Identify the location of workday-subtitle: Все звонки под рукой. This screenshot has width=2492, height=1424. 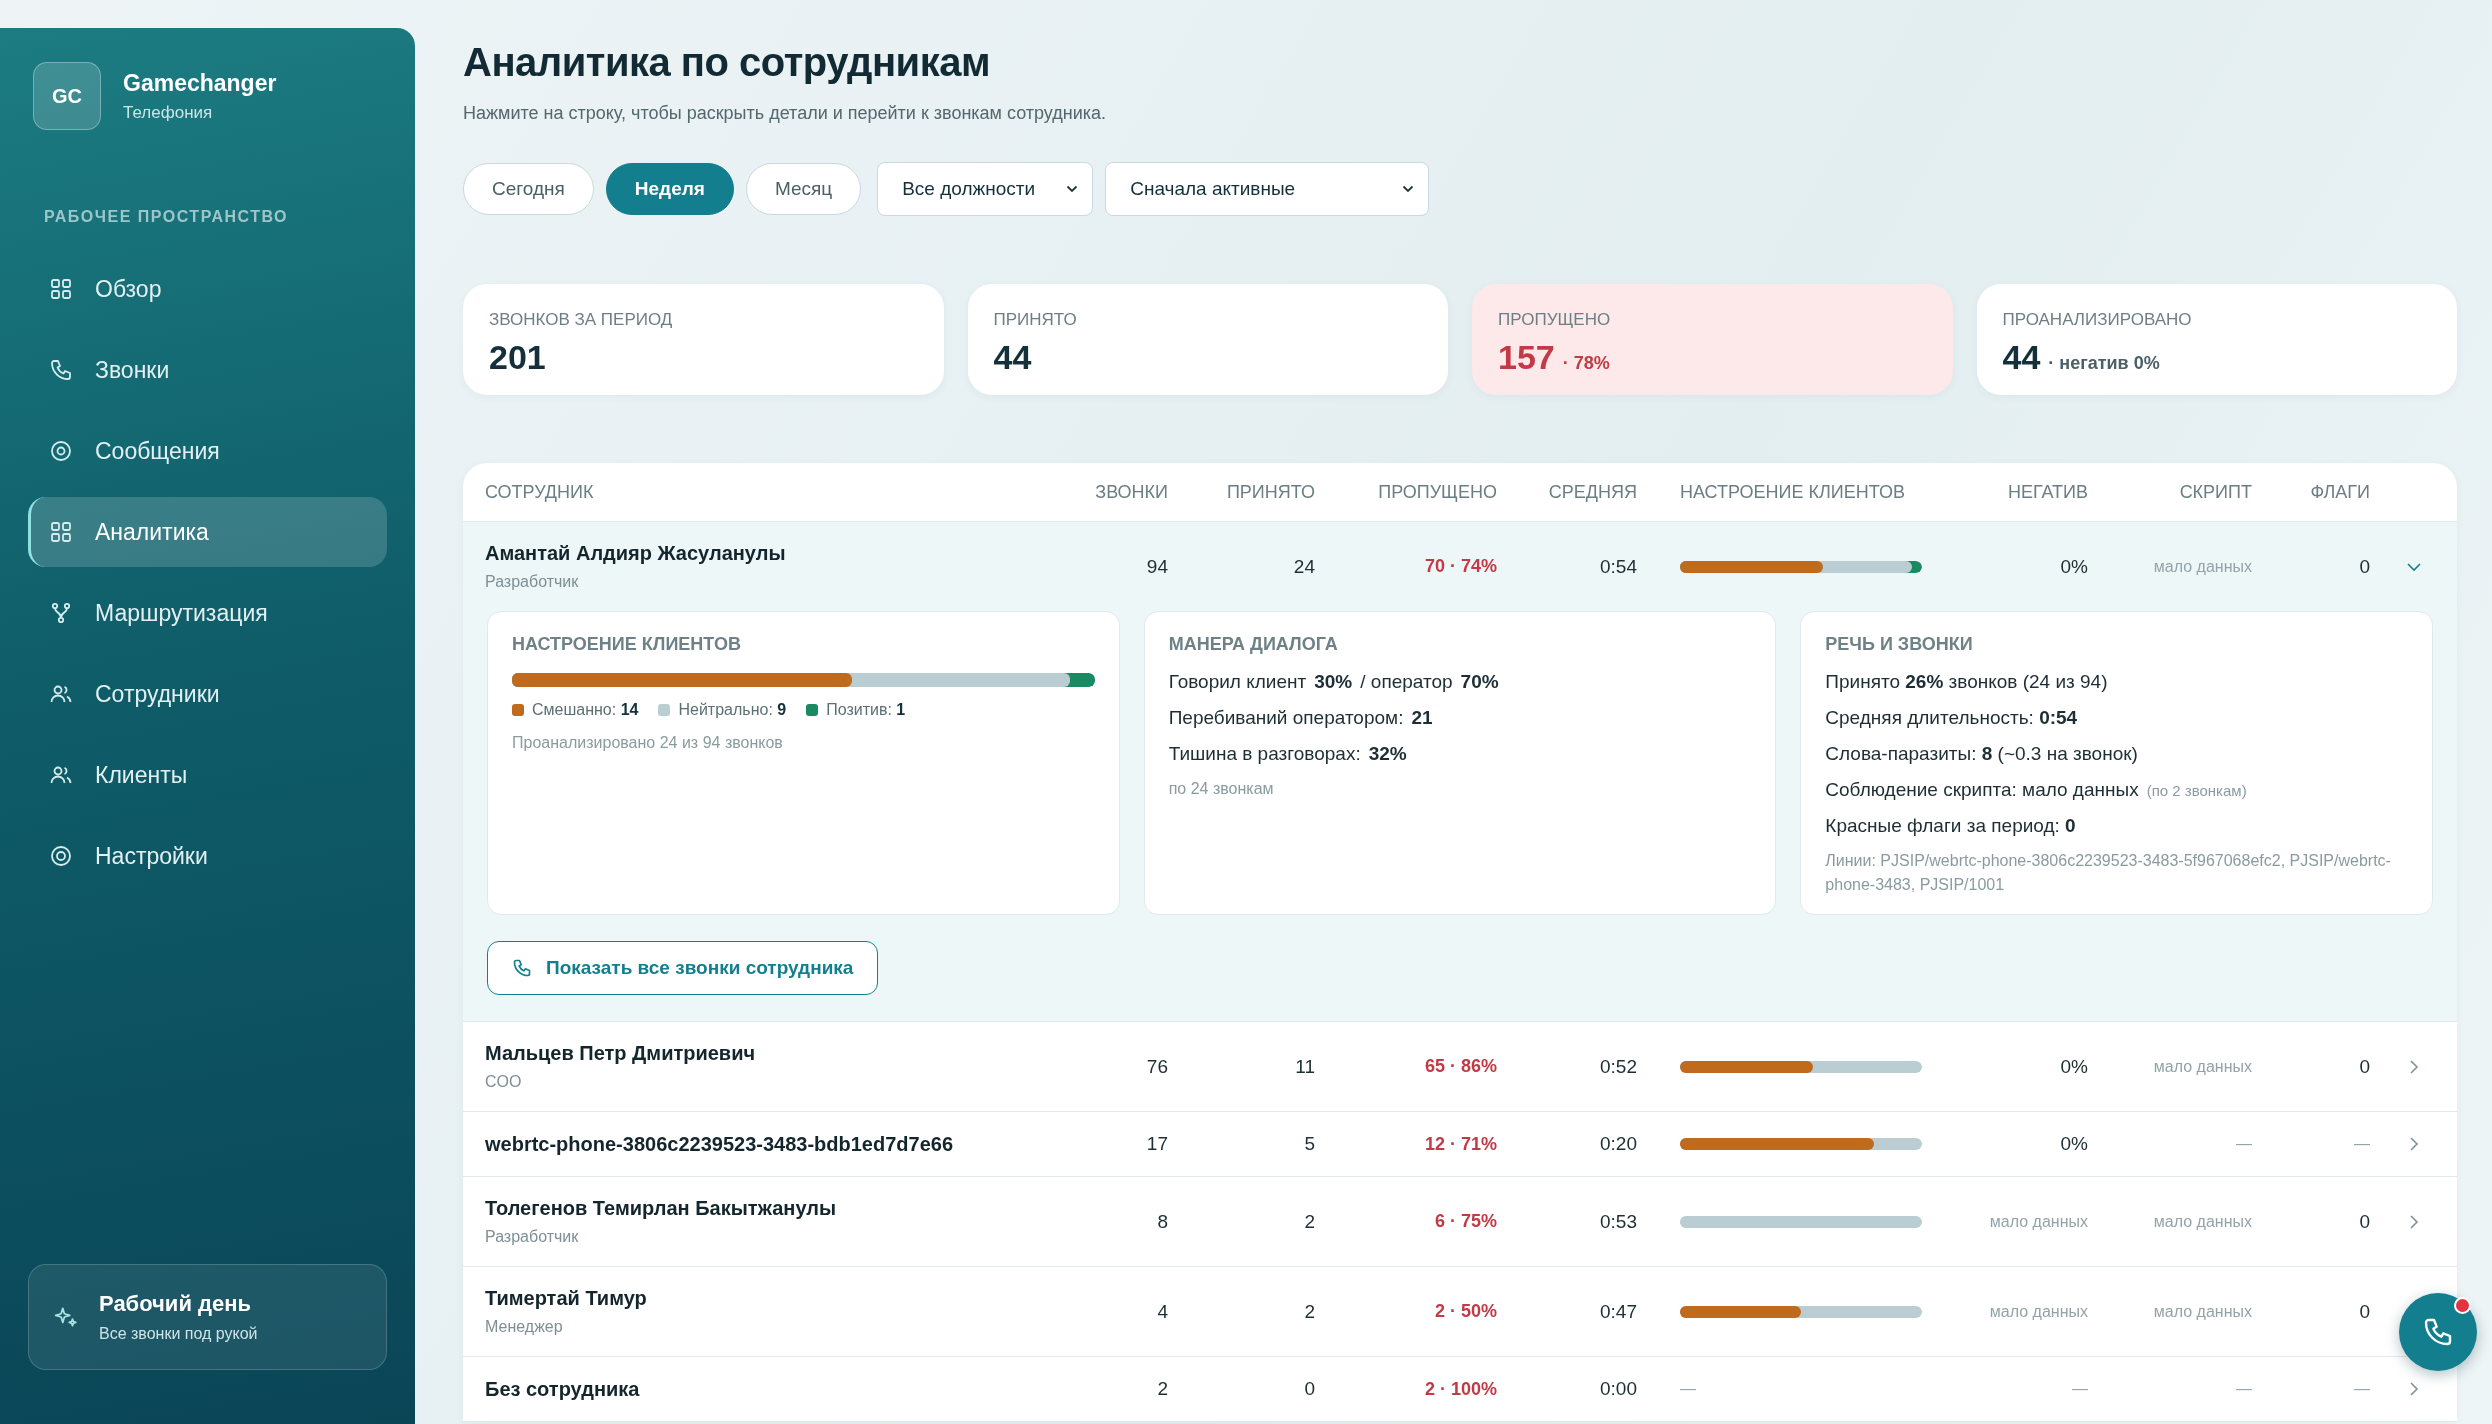
(178, 1334).